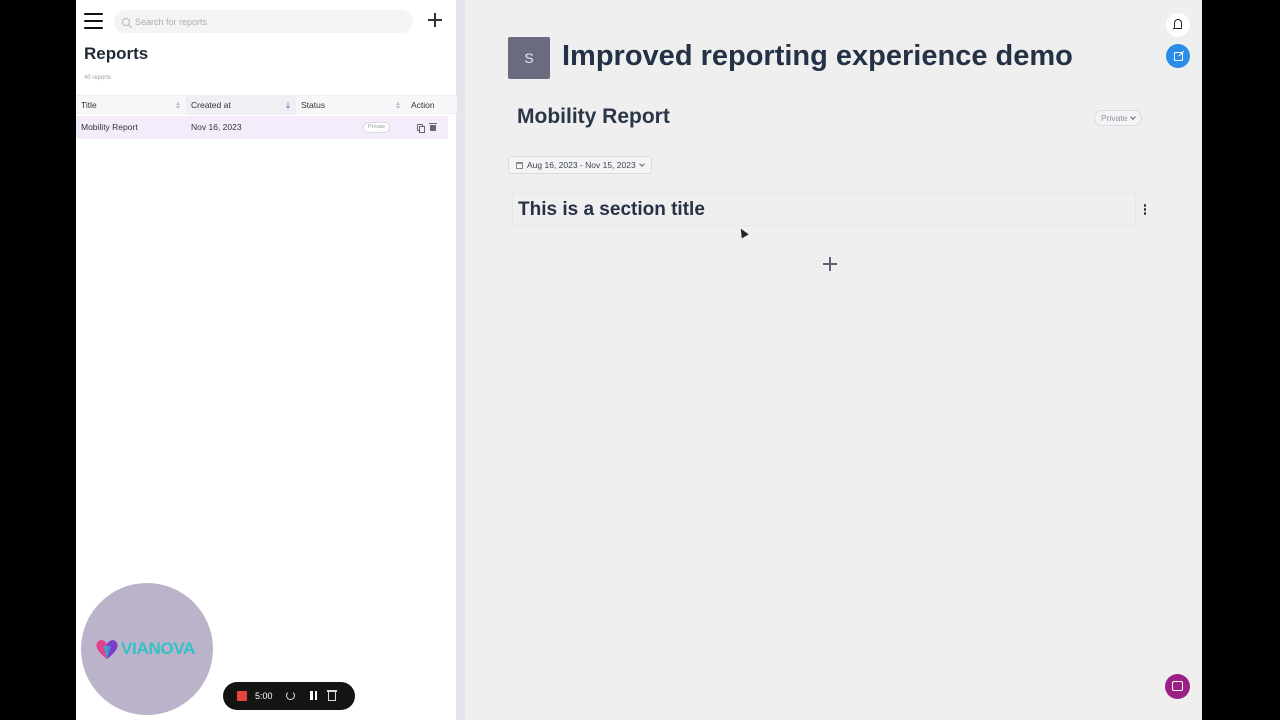  What do you see at coordinates (377, 127) in the screenshot?
I see `status-badge: Private` at bounding box center [377, 127].